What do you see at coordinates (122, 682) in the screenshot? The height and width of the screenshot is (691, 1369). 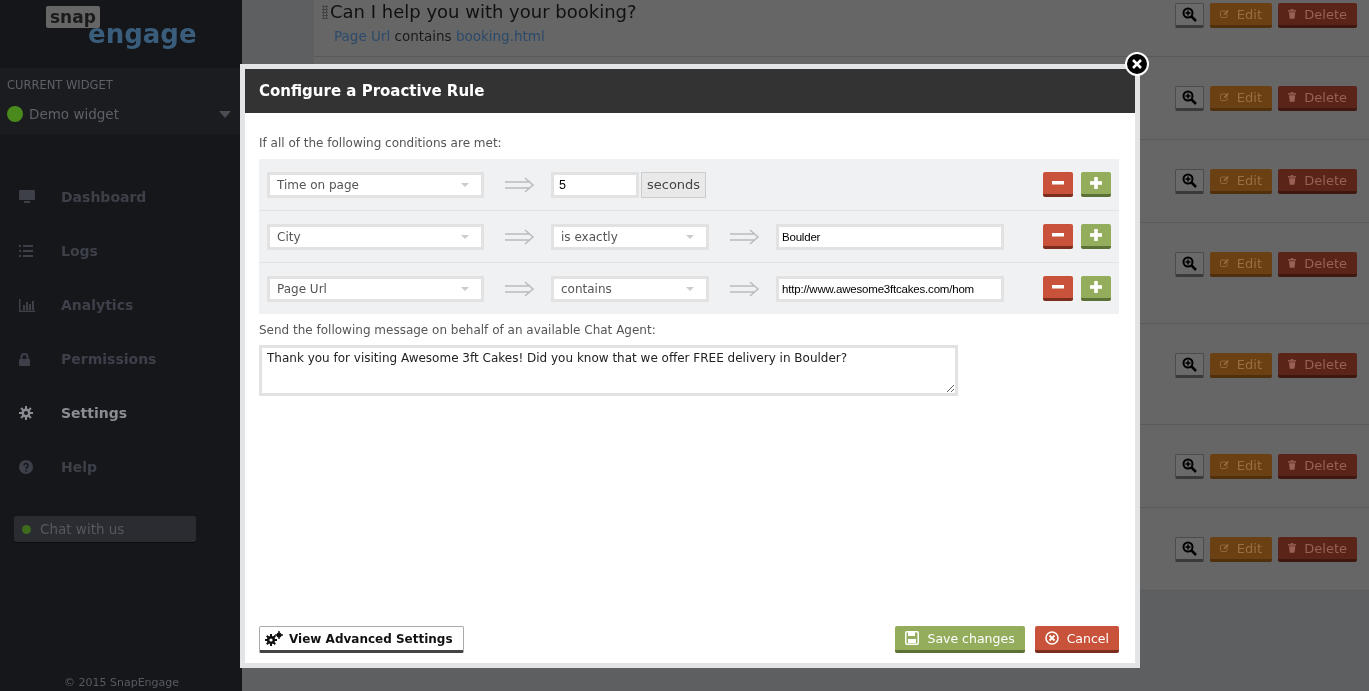 I see `copyright-text: © 2015 SnapEngage` at bounding box center [122, 682].